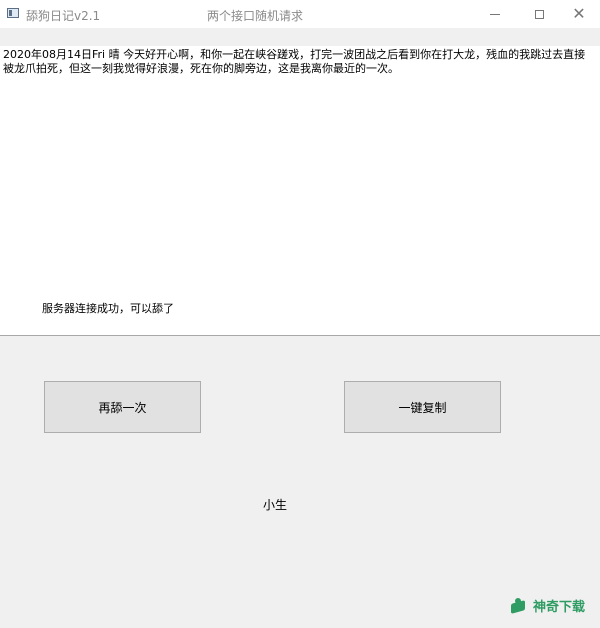  What do you see at coordinates (63, 16) in the screenshot?
I see `app-title: 舔狗日记v2.1` at bounding box center [63, 16].